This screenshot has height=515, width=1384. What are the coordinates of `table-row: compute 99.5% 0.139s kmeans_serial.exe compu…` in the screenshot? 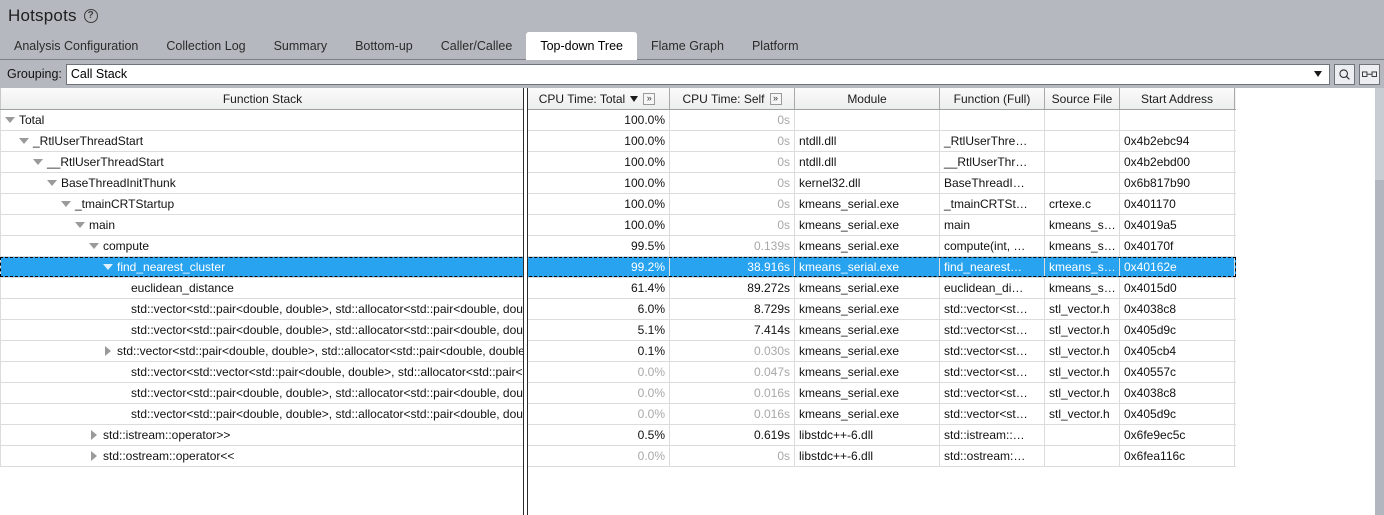 It's located at (618, 246).